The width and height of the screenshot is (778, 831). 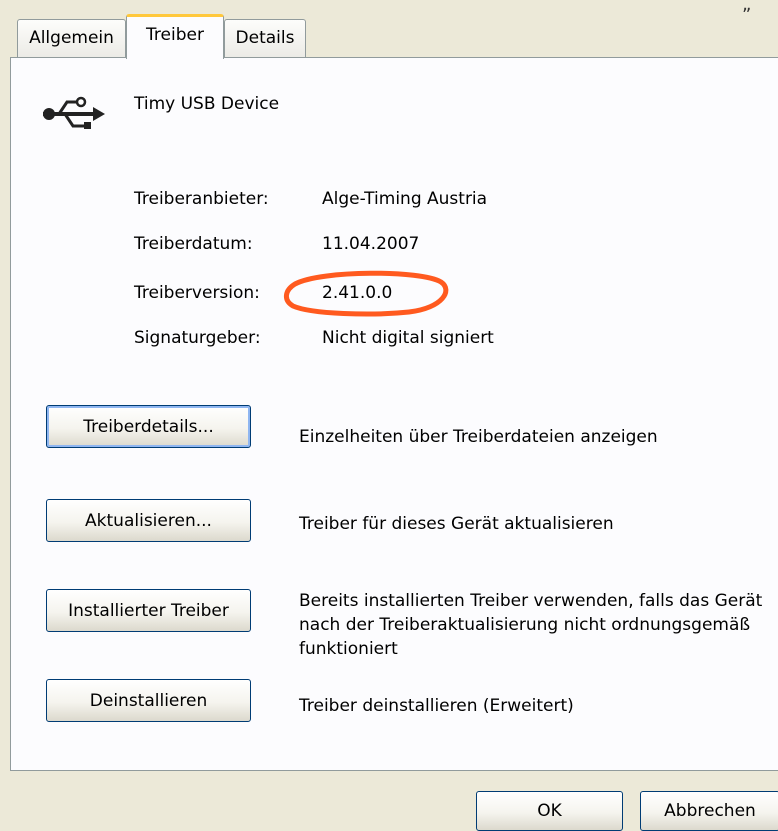 What do you see at coordinates (549, 811) in the screenshot?
I see `ok-button: OK` at bounding box center [549, 811].